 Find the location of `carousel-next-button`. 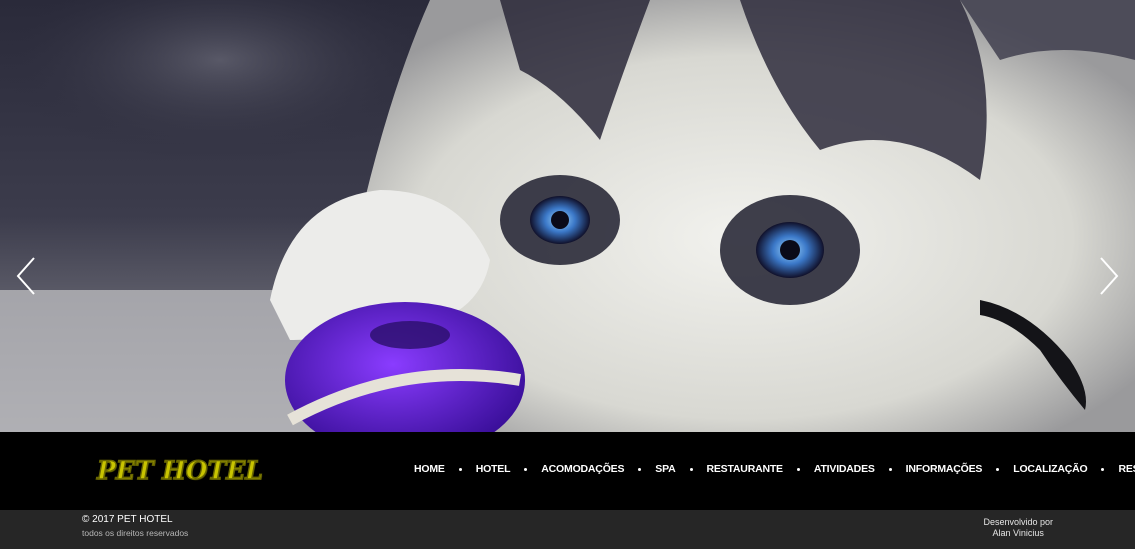

carousel-next-button is located at coordinates (1109, 276).